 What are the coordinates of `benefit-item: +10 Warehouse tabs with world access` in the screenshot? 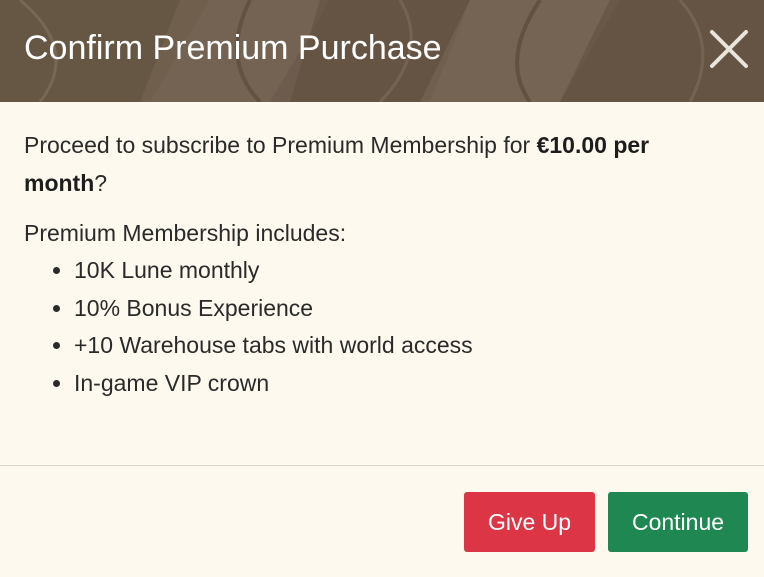 It's located at (404, 346).